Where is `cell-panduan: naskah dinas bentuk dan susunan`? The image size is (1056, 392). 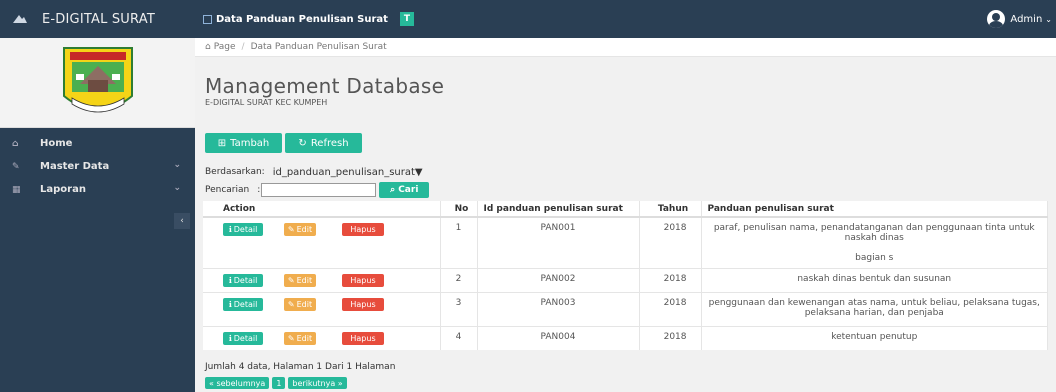
cell-panduan: naskah dinas bentuk dan susunan is located at coordinates (874, 280).